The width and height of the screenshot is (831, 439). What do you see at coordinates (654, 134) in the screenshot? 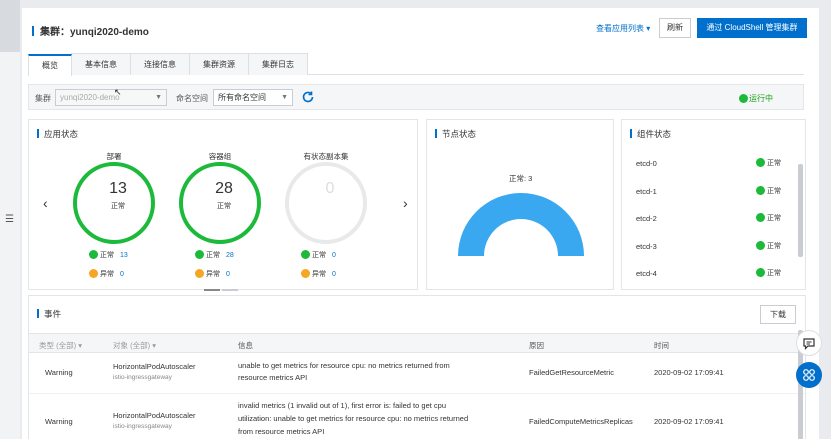
I see `component-status-title-text: 组件状态` at bounding box center [654, 134].